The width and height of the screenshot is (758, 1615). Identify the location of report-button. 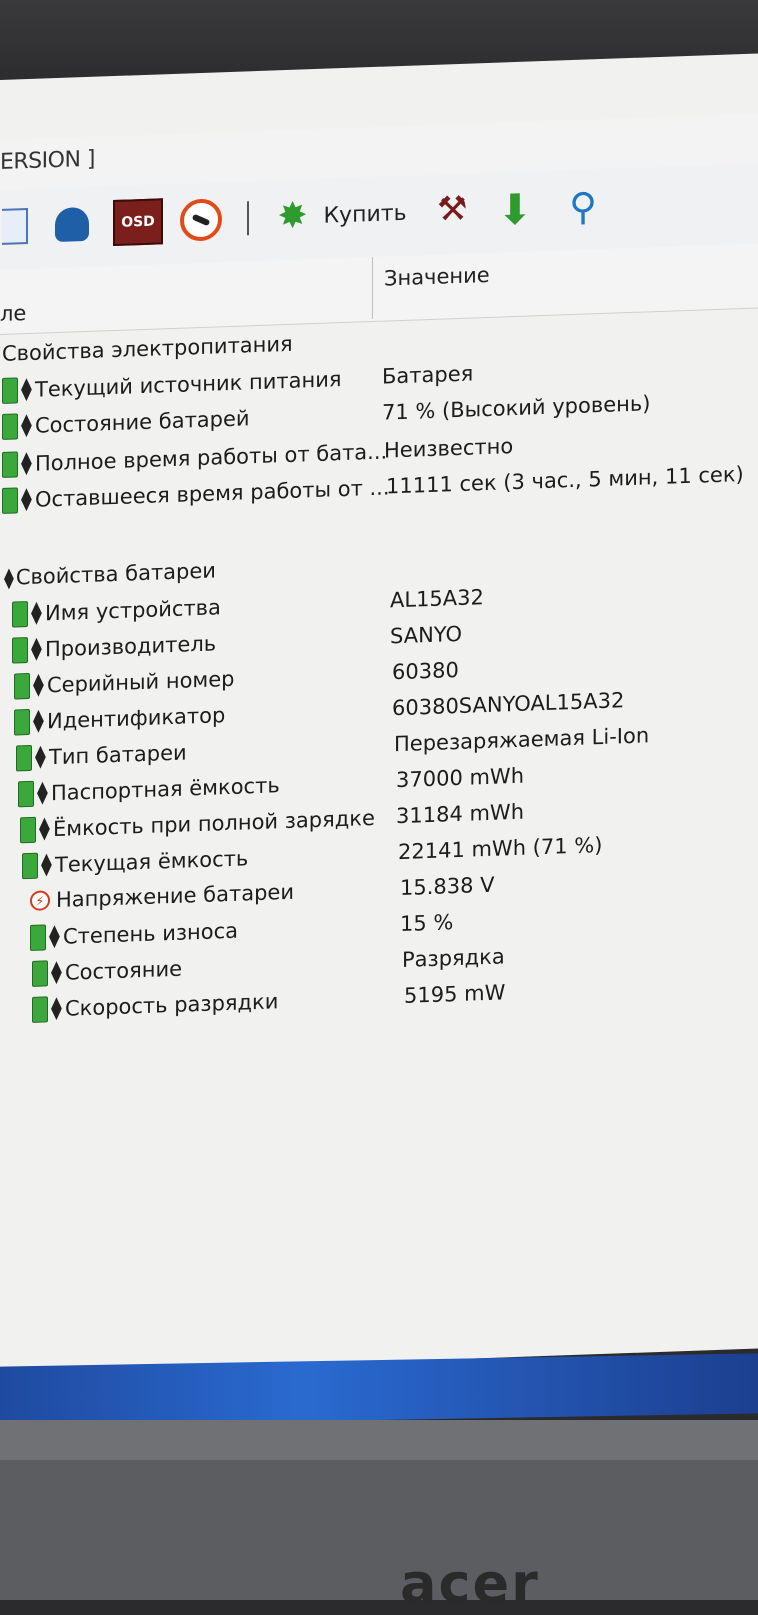
(15, 226).